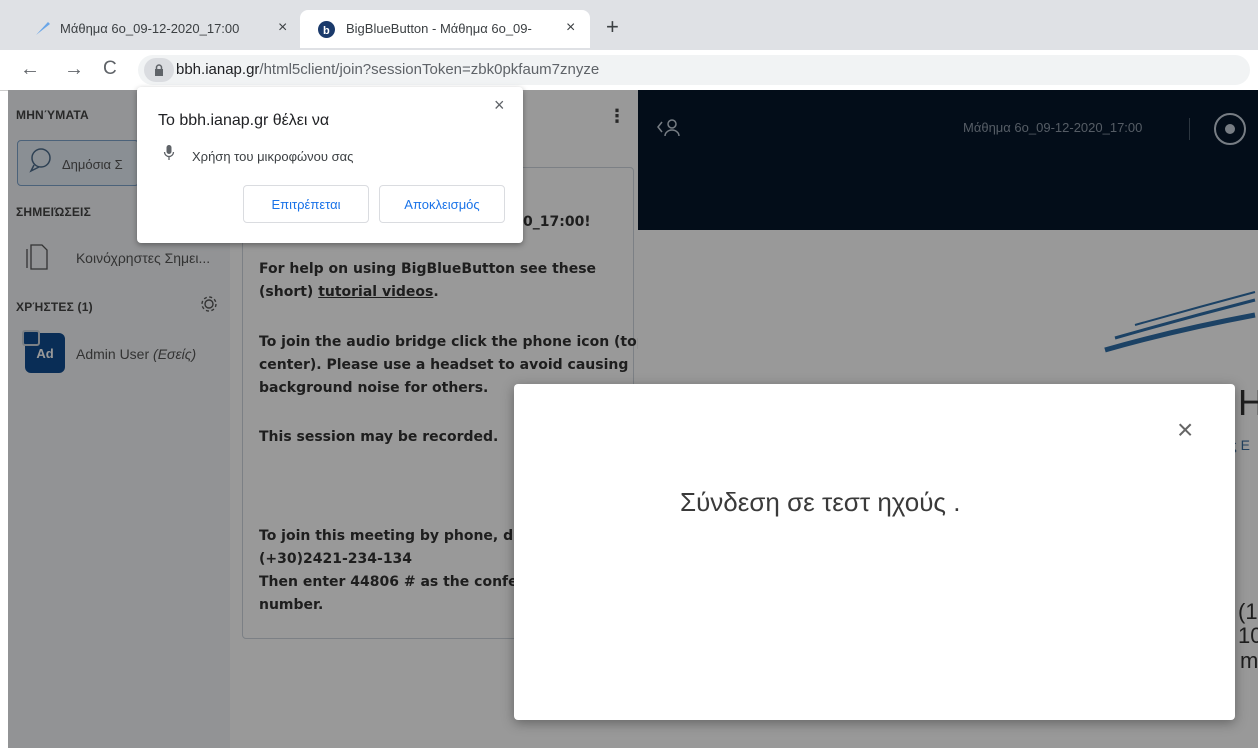  What do you see at coordinates (244, 120) in the screenshot?
I see `permission-title: Το bbh.ianap.gr θέλει να` at bounding box center [244, 120].